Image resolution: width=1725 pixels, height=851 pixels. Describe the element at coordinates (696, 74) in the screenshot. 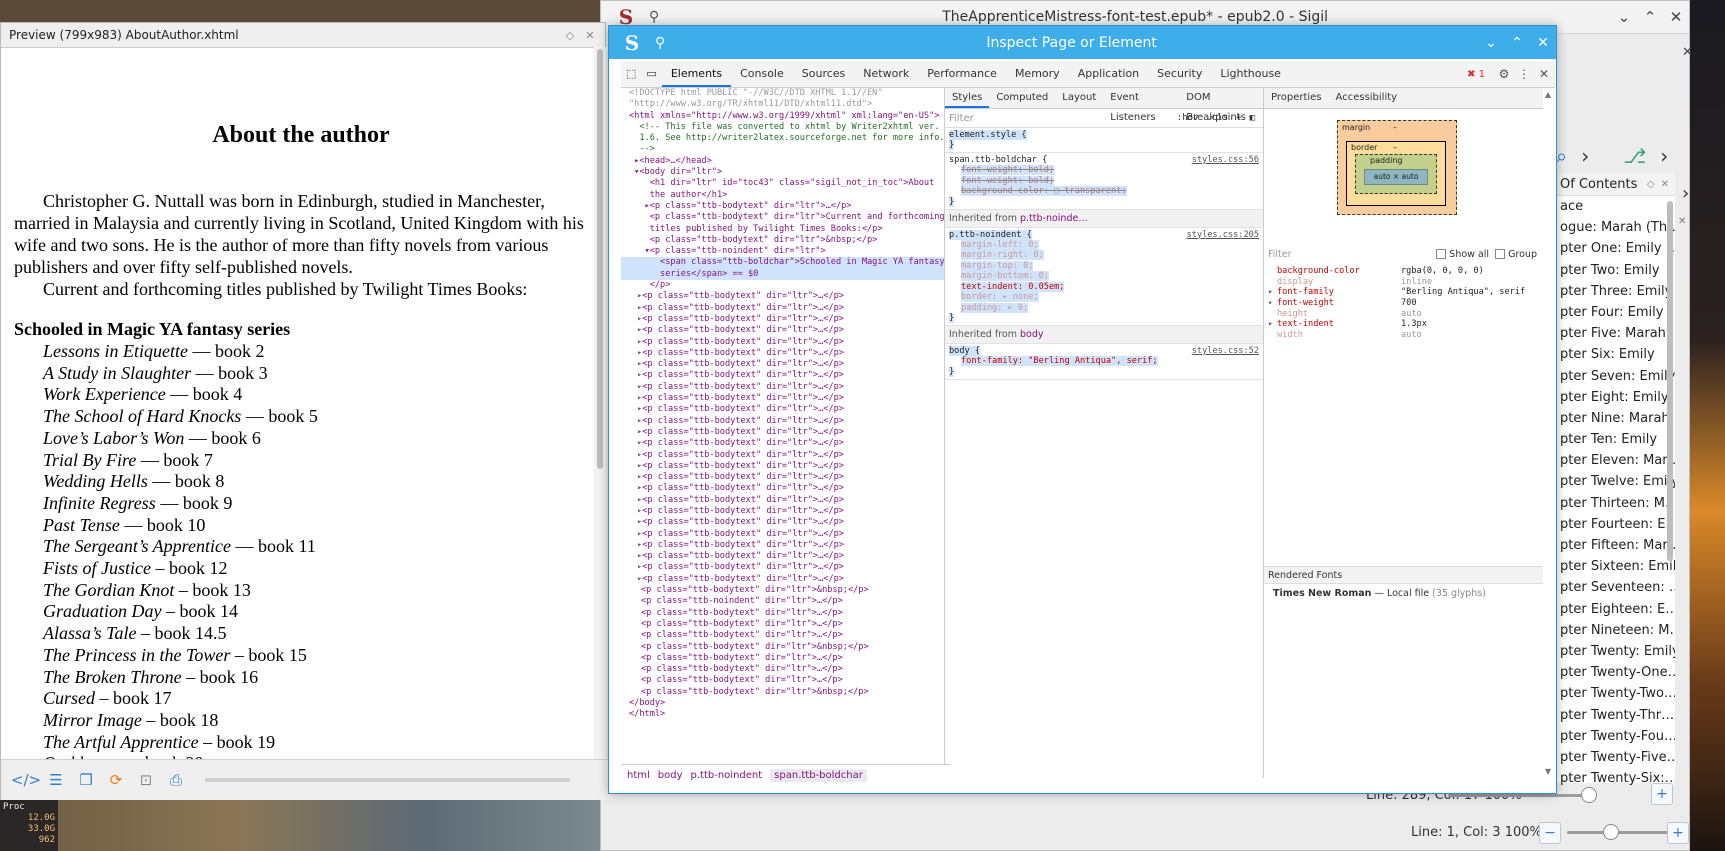

I see `tab-elements: Elements` at that location.